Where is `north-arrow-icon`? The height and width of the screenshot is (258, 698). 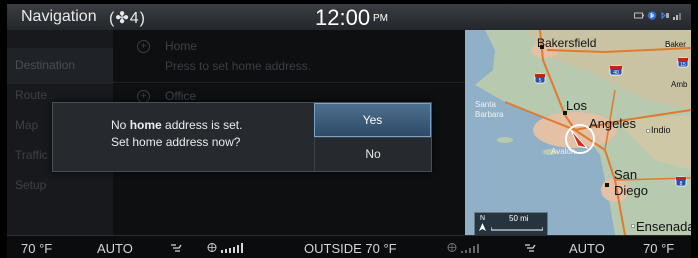
north-arrow-icon is located at coordinates (482, 227).